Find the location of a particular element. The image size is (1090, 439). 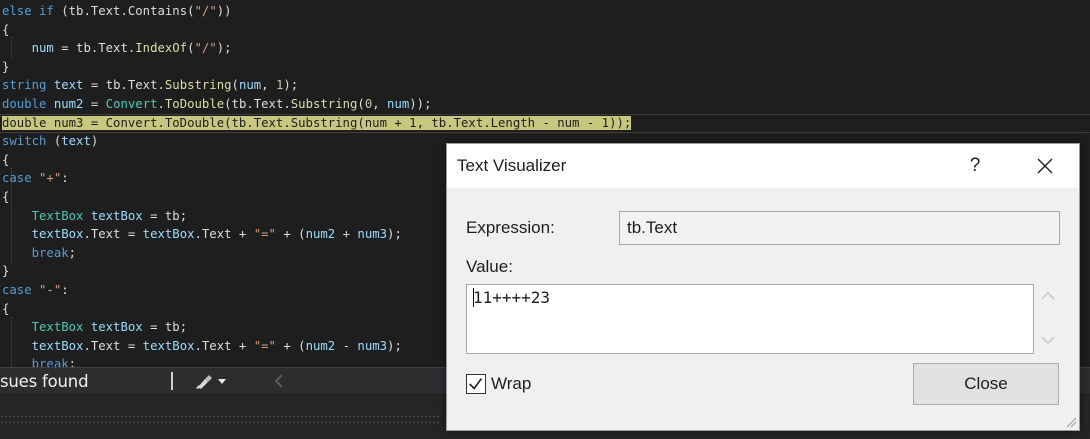

resize-grip-icon is located at coordinates (1071, 422).